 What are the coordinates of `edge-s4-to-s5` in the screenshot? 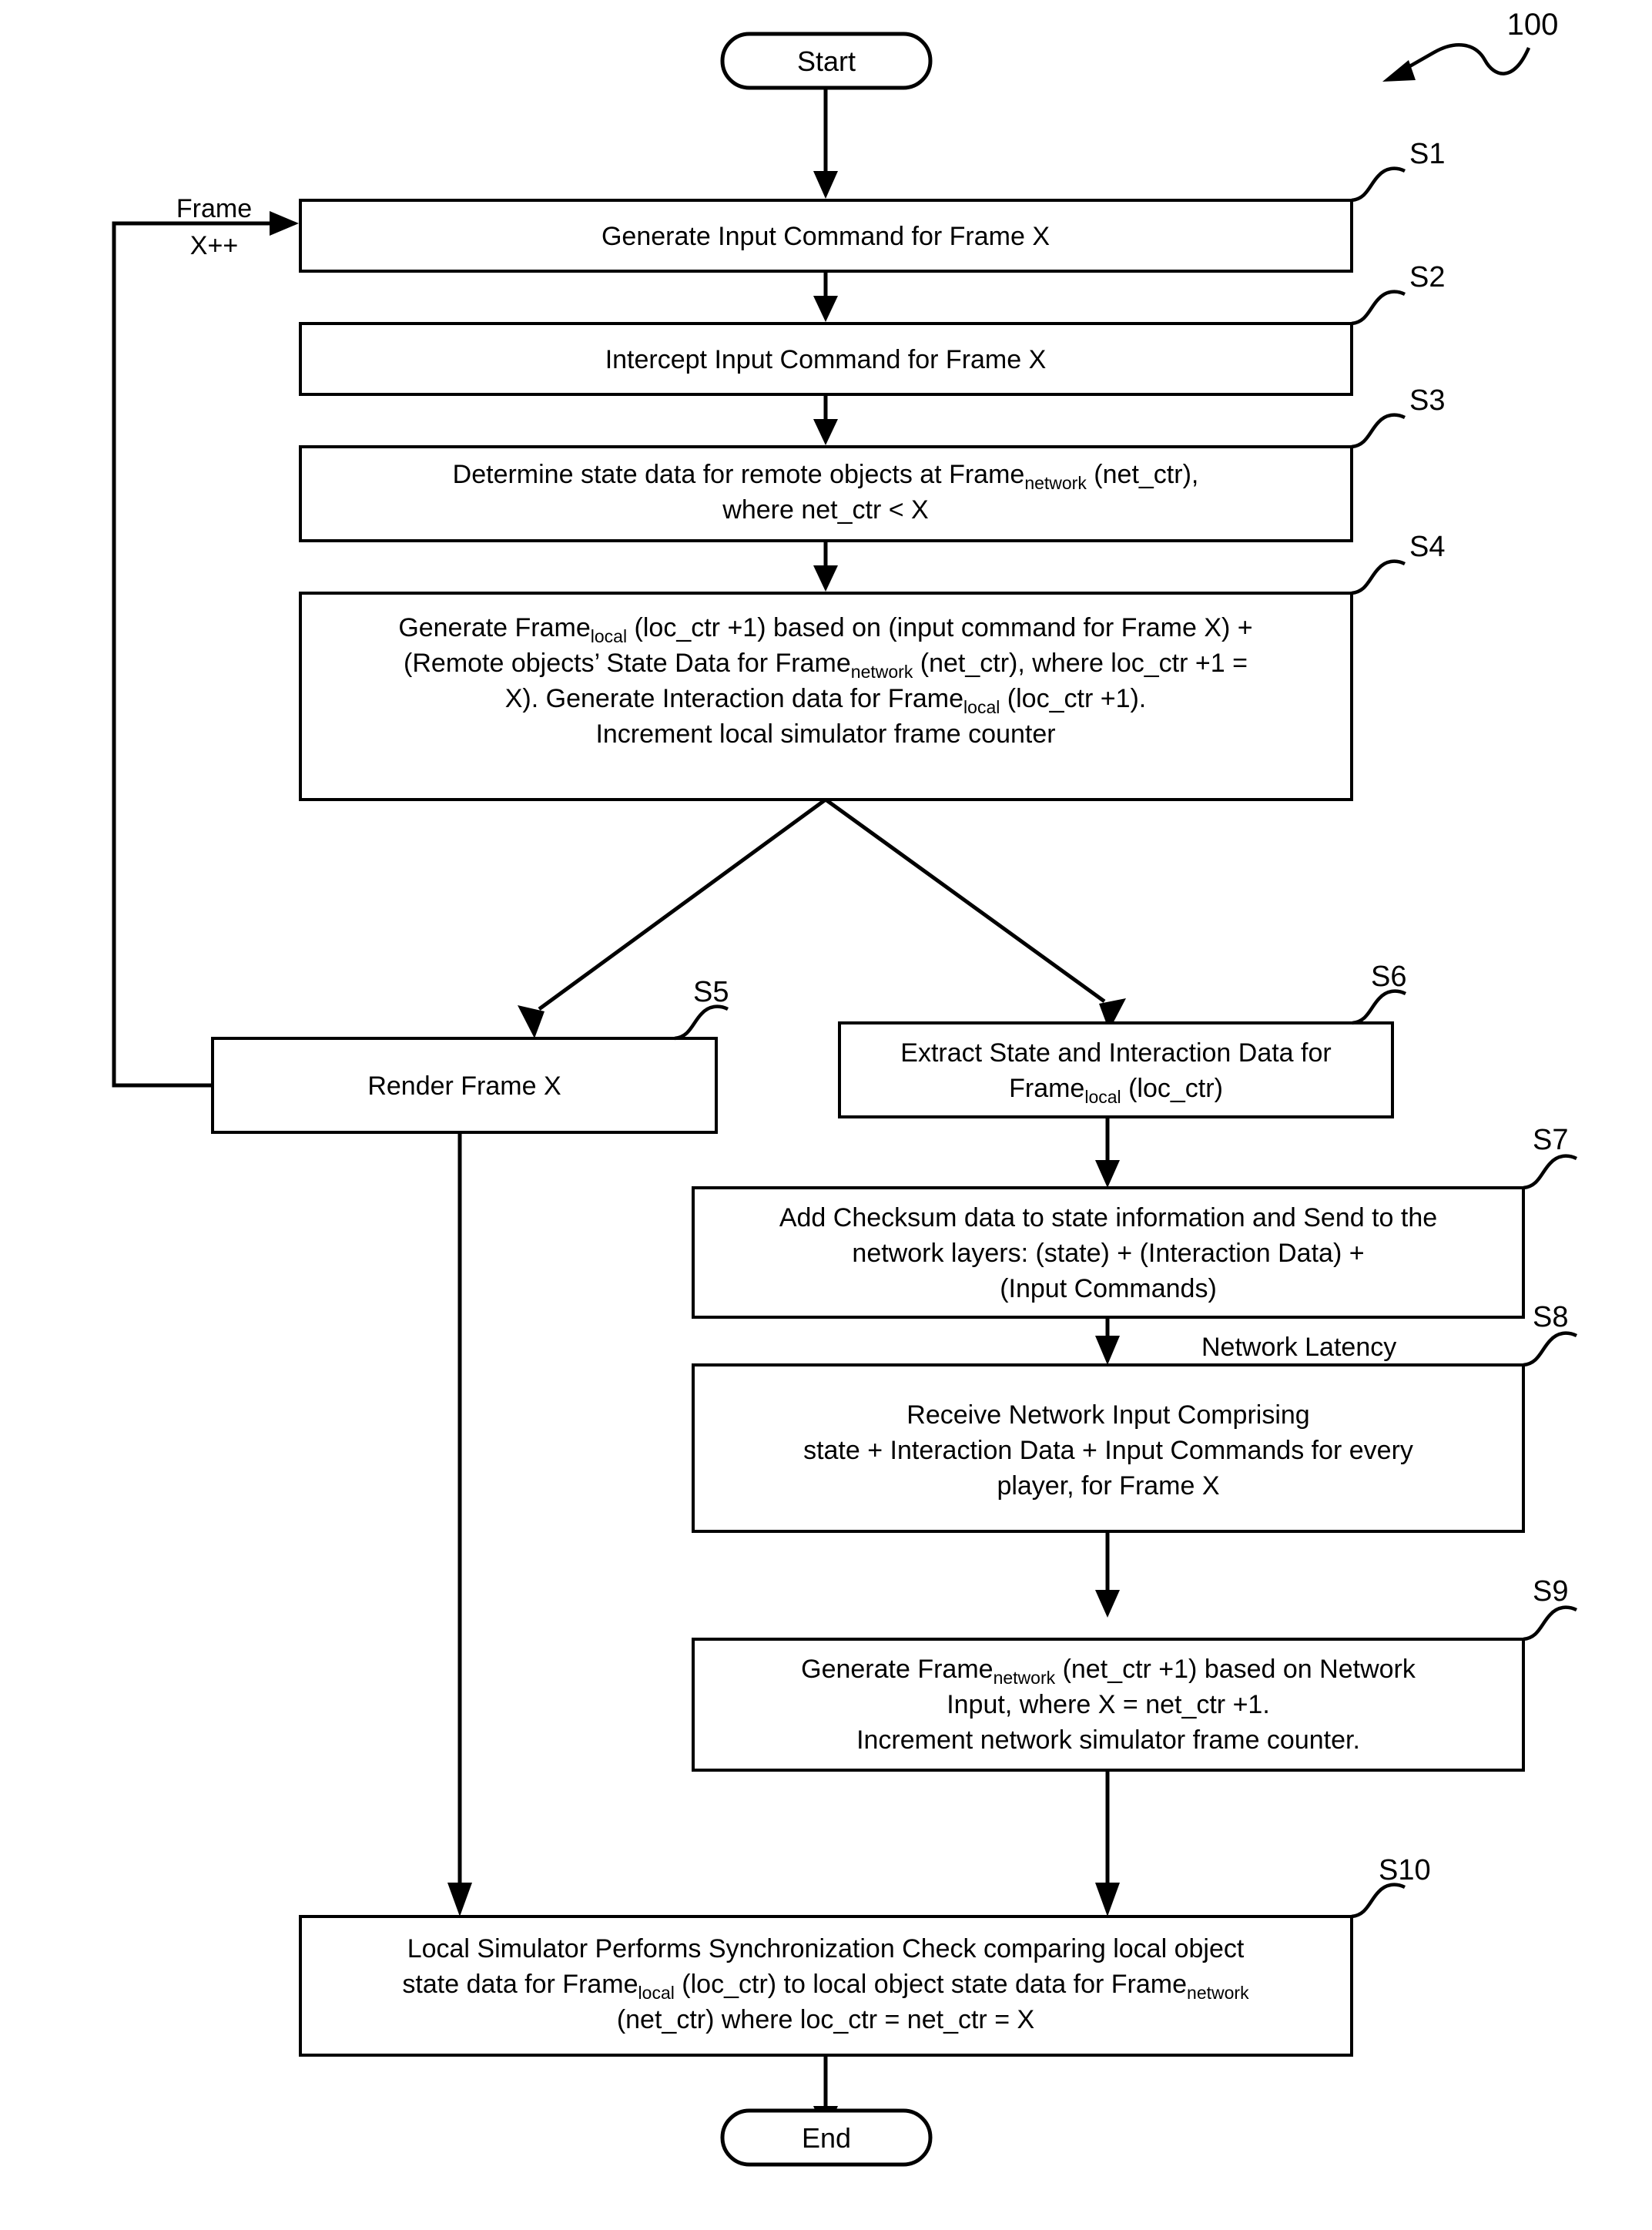 It's located at (682, 904).